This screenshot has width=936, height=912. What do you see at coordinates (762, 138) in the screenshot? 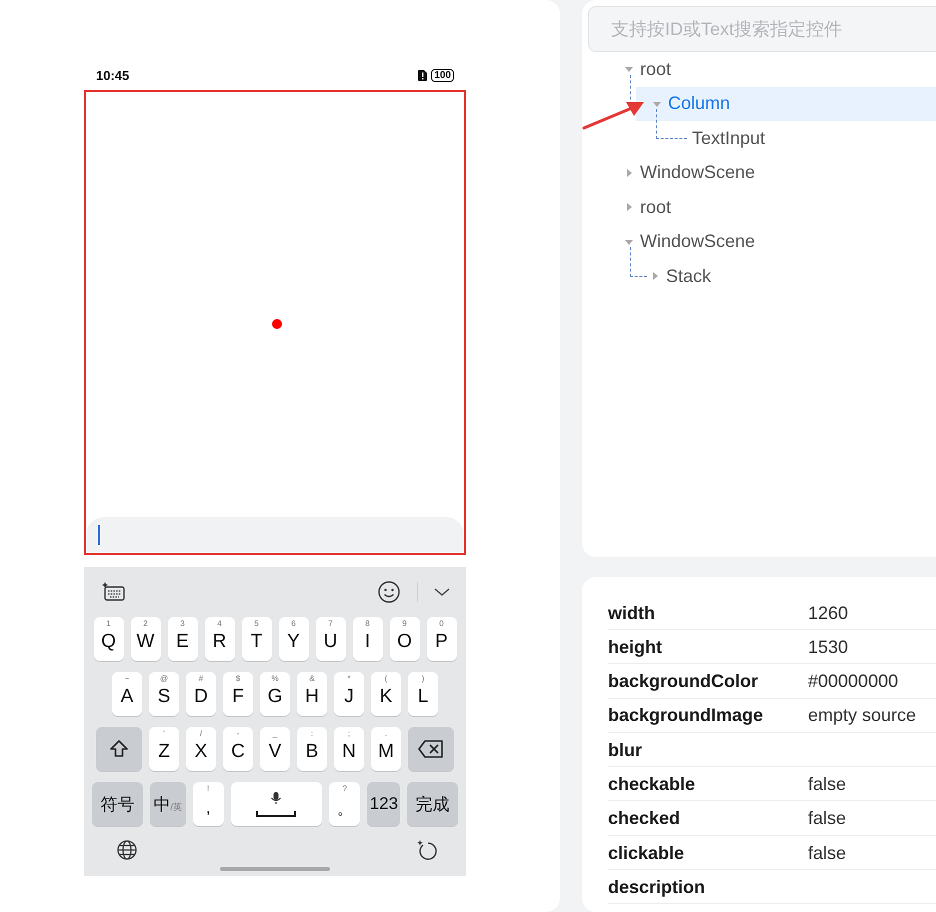
I see `tree-row: TextInput` at bounding box center [762, 138].